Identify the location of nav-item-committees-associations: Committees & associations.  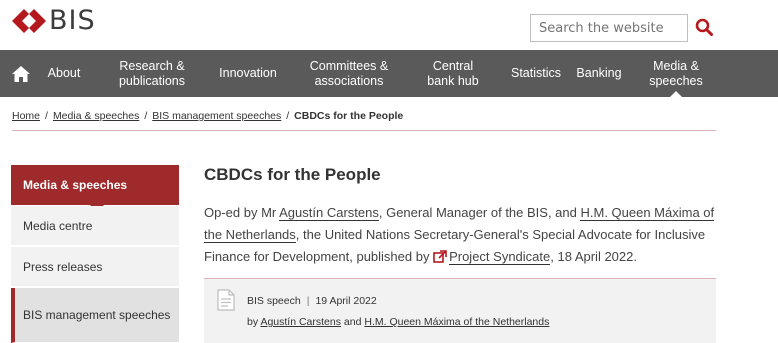
(349, 73).